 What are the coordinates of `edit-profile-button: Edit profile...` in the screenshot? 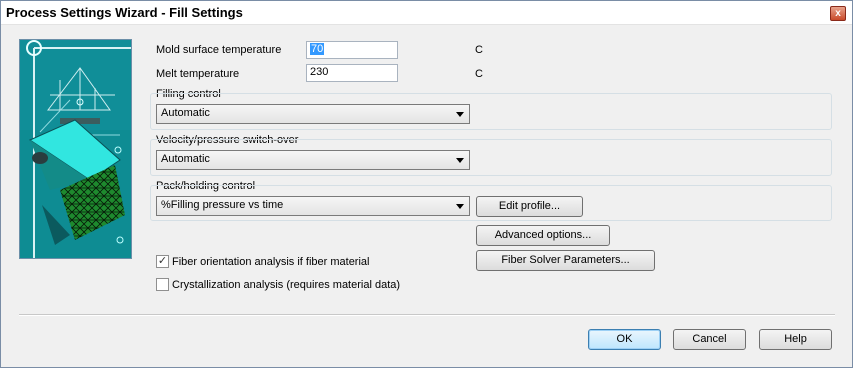 It's located at (529, 206).